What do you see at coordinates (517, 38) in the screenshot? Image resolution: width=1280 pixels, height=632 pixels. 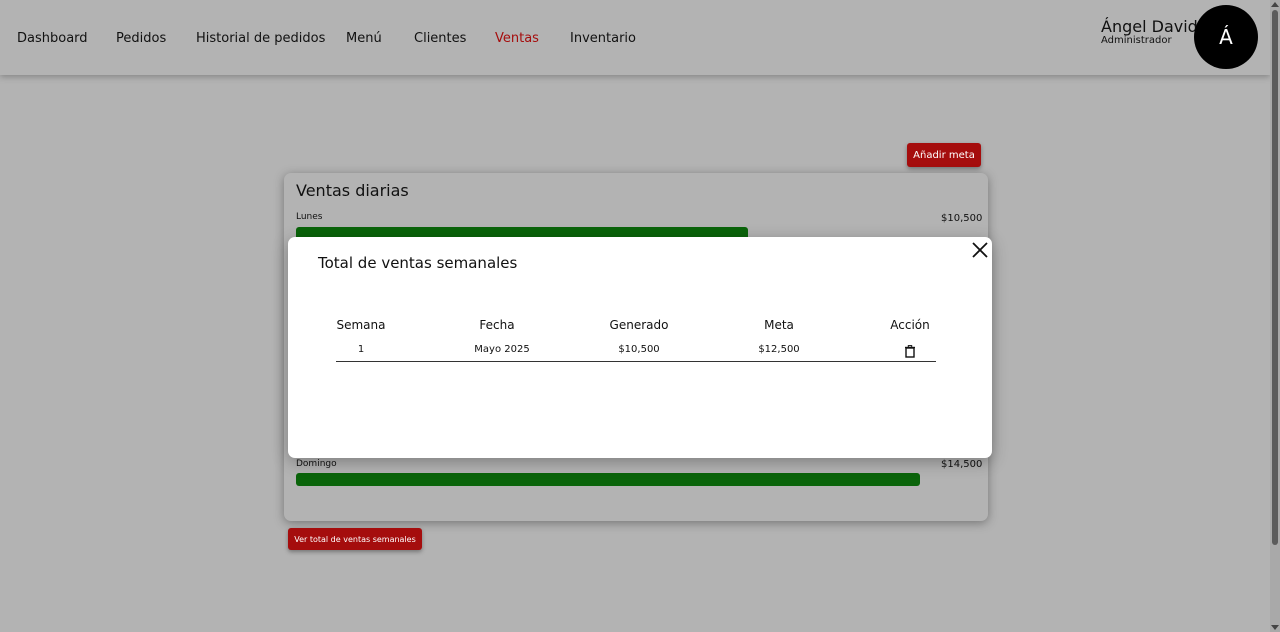 I see `nav-item-ventas: Ventas` at bounding box center [517, 38].